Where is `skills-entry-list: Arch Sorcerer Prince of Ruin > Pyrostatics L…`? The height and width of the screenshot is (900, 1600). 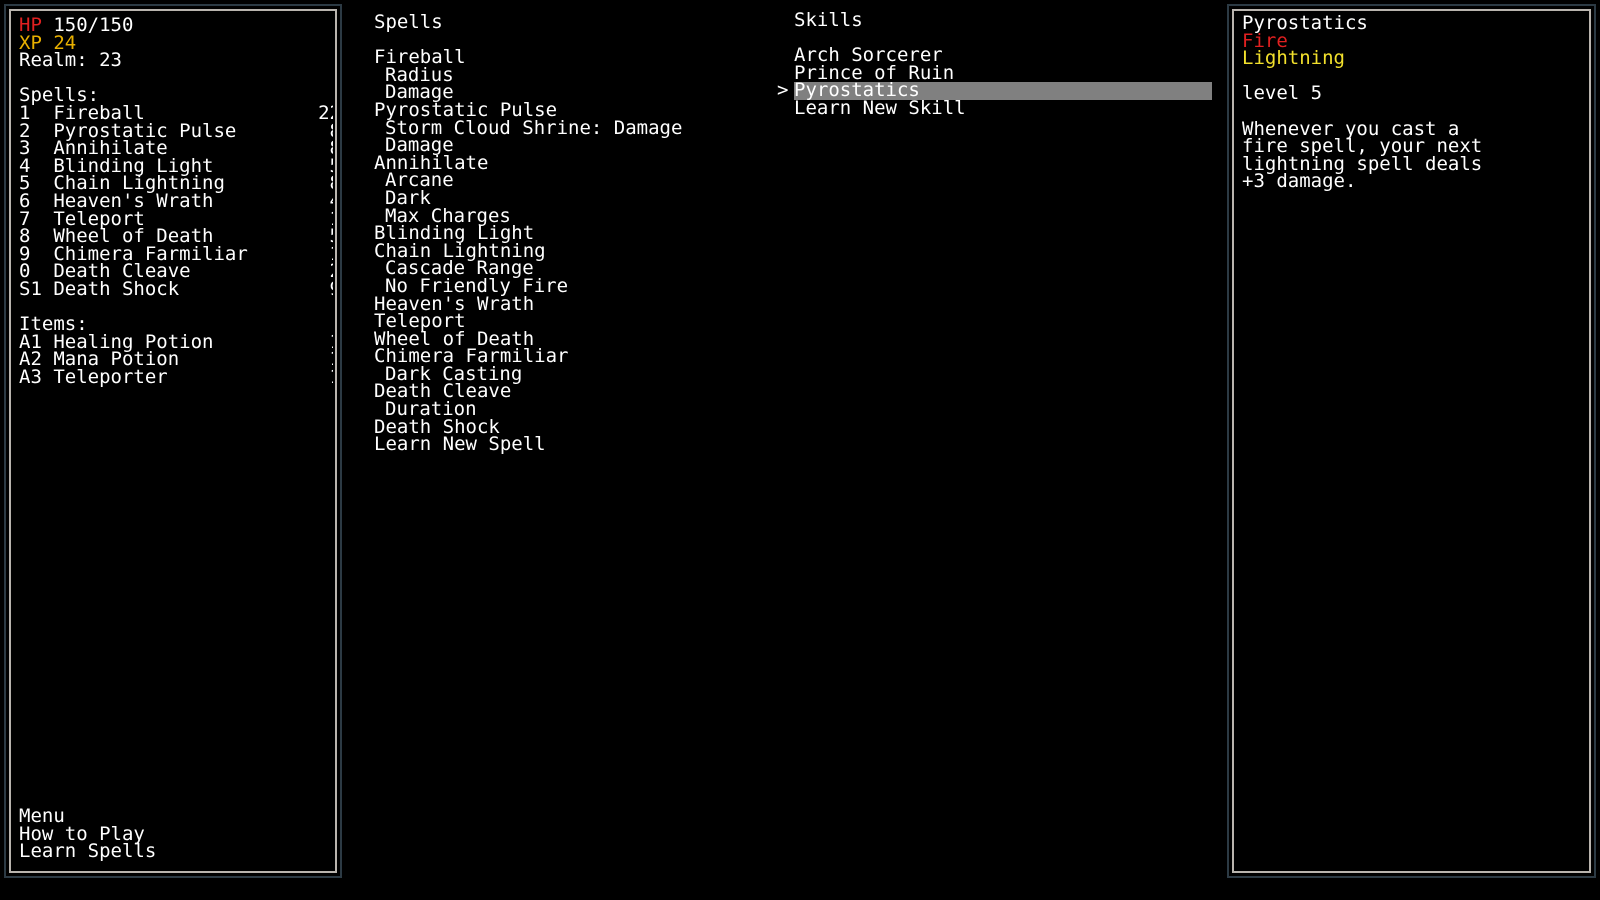
skills-entry-list: Arch Sorcerer Prince of Ruin > Pyrostatics L… is located at coordinates (994, 82).